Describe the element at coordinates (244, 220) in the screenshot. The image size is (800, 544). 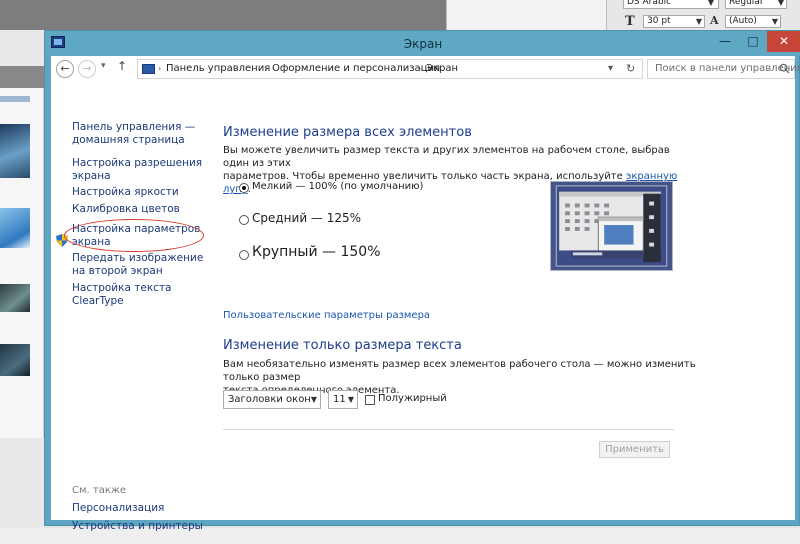
I see `radio-medium` at that location.